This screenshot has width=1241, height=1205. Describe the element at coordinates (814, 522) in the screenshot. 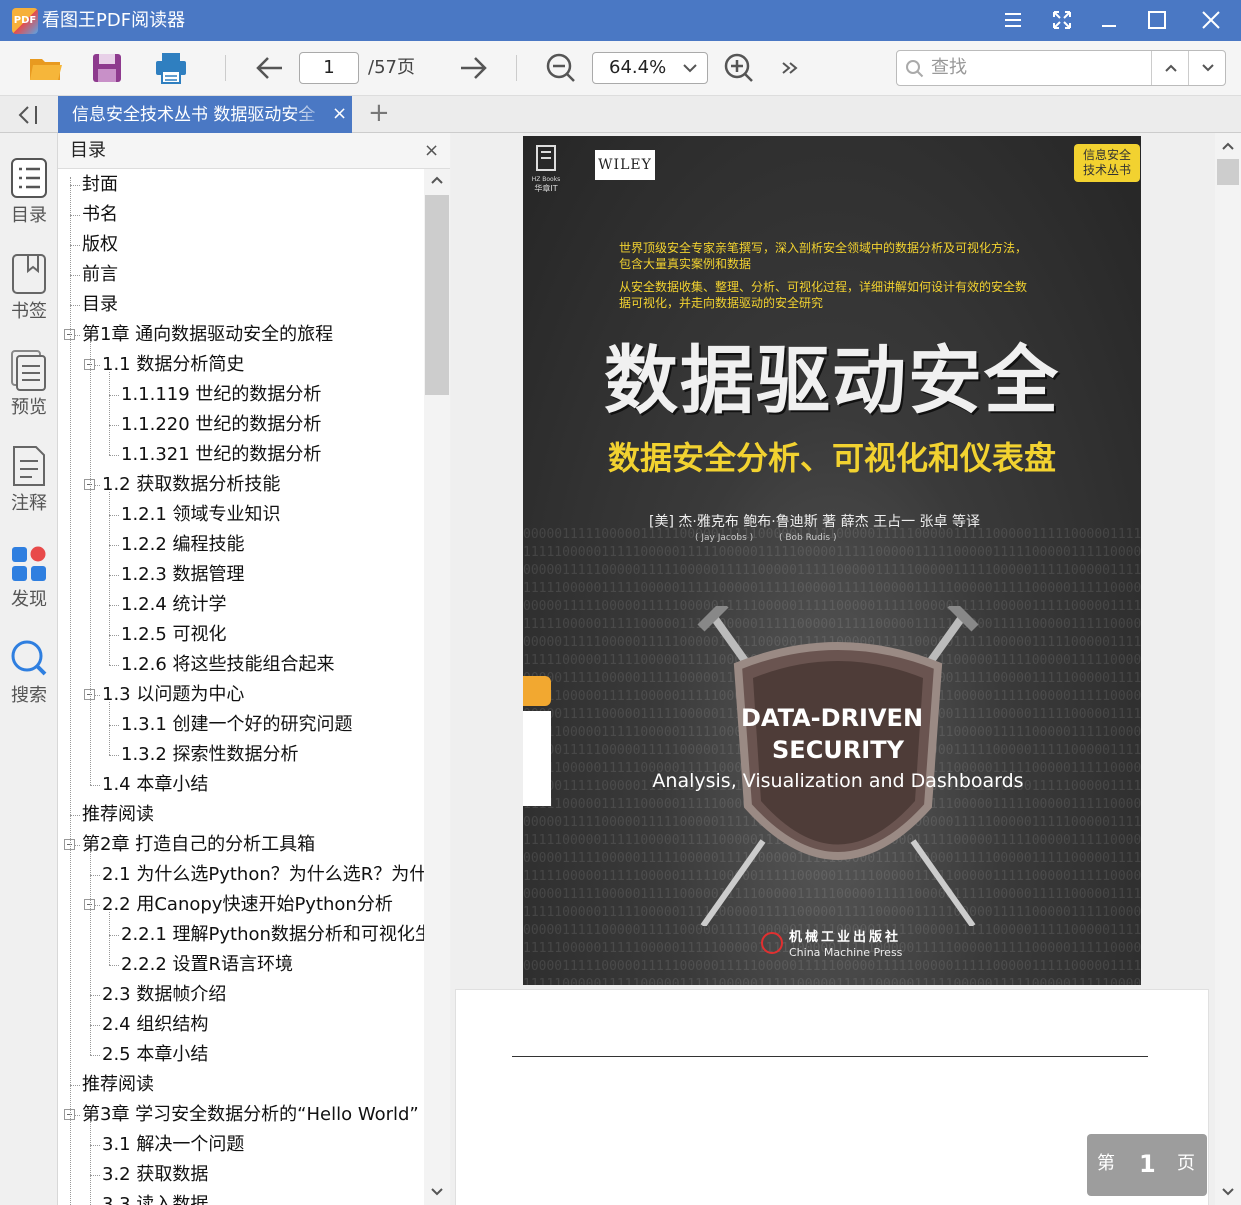

I see `cover-authors: [美] 杰·雅克布 鲍布·鲁迪斯 著 薛杰 王占一 张卓 等译` at that location.